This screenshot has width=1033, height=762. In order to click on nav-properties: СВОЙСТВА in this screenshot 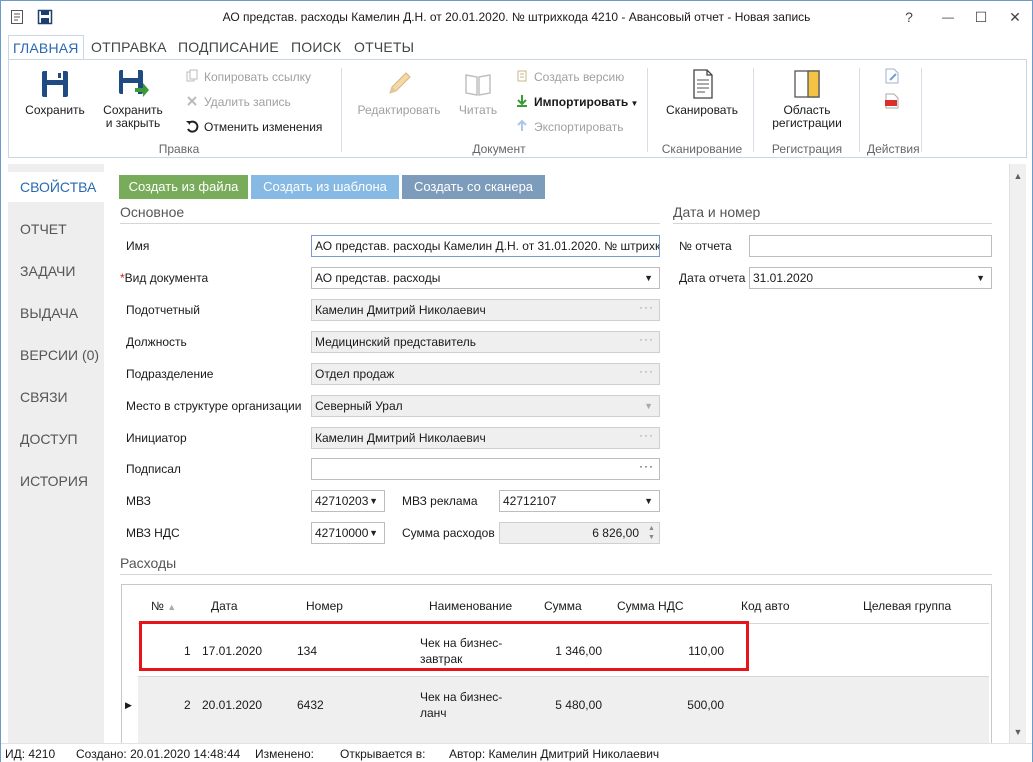, I will do `click(56, 187)`.